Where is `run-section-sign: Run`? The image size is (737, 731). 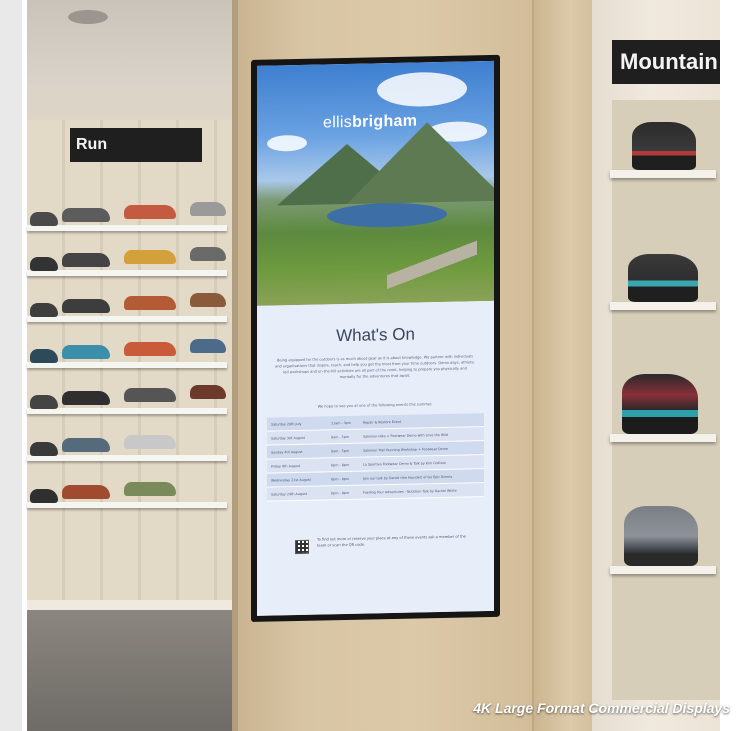
run-section-sign: Run is located at coordinates (136, 145).